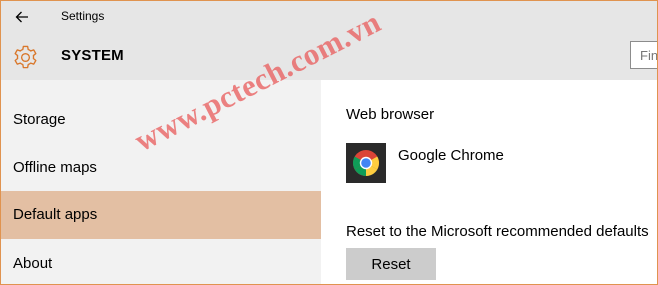 The height and width of the screenshot is (285, 658). What do you see at coordinates (161, 120) in the screenshot?
I see `sidebar-item-storage: Storage` at bounding box center [161, 120].